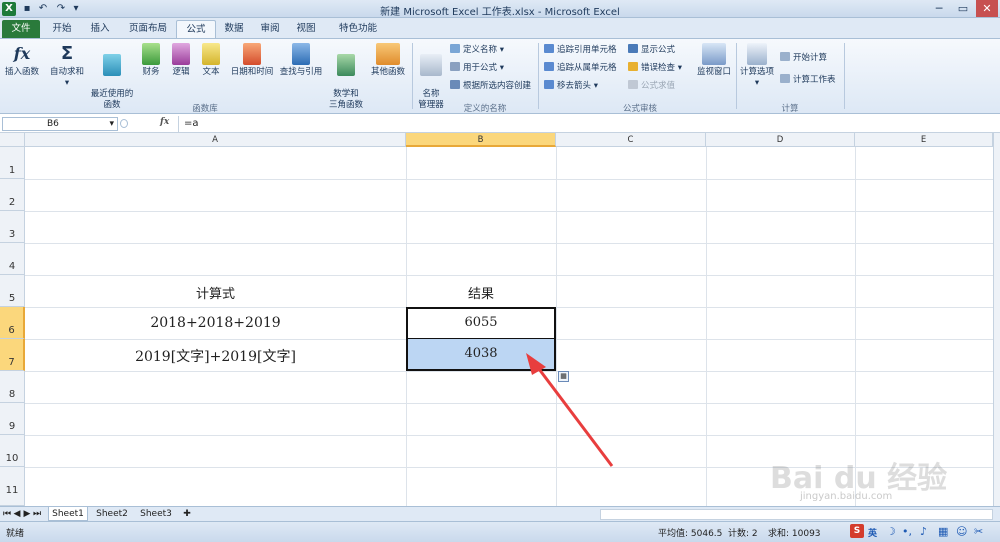  Describe the element at coordinates (490, 86) in the screenshot. I see `create-from-selection-button: 根据所选内容创建` at that location.